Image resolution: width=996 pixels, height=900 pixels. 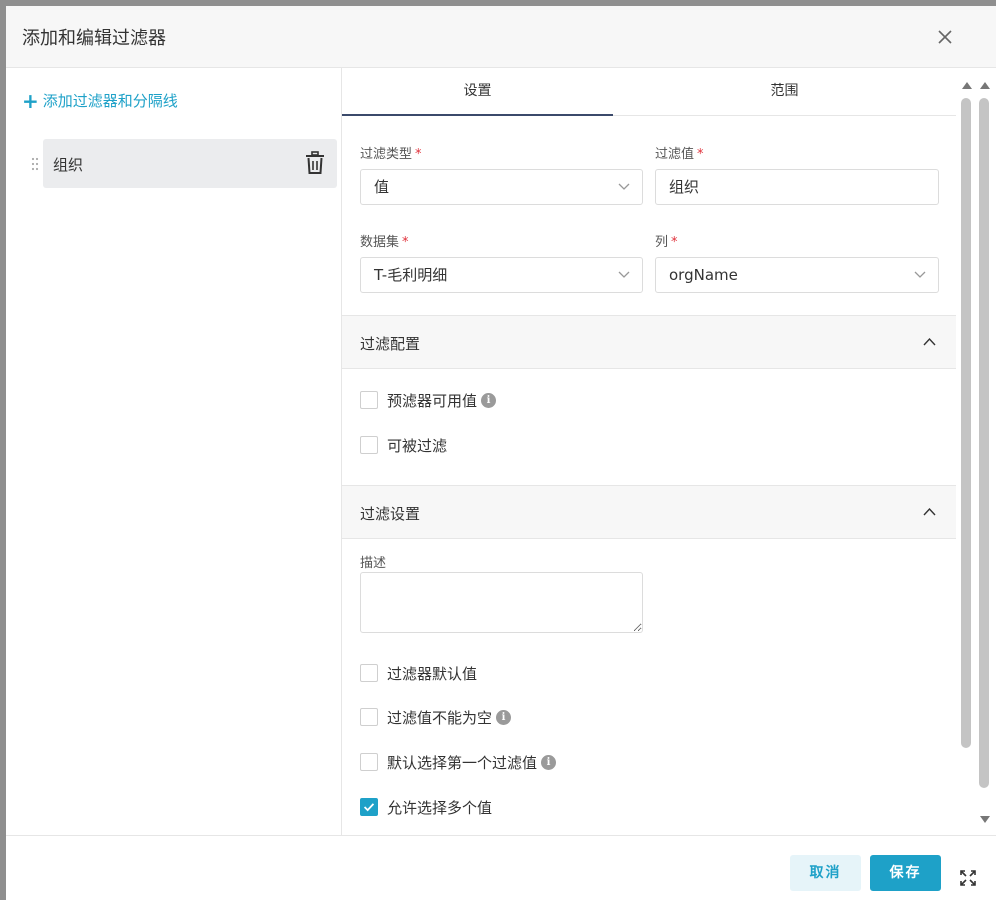 What do you see at coordinates (390, 514) in the screenshot?
I see `section-title: 过滤设置` at bounding box center [390, 514].